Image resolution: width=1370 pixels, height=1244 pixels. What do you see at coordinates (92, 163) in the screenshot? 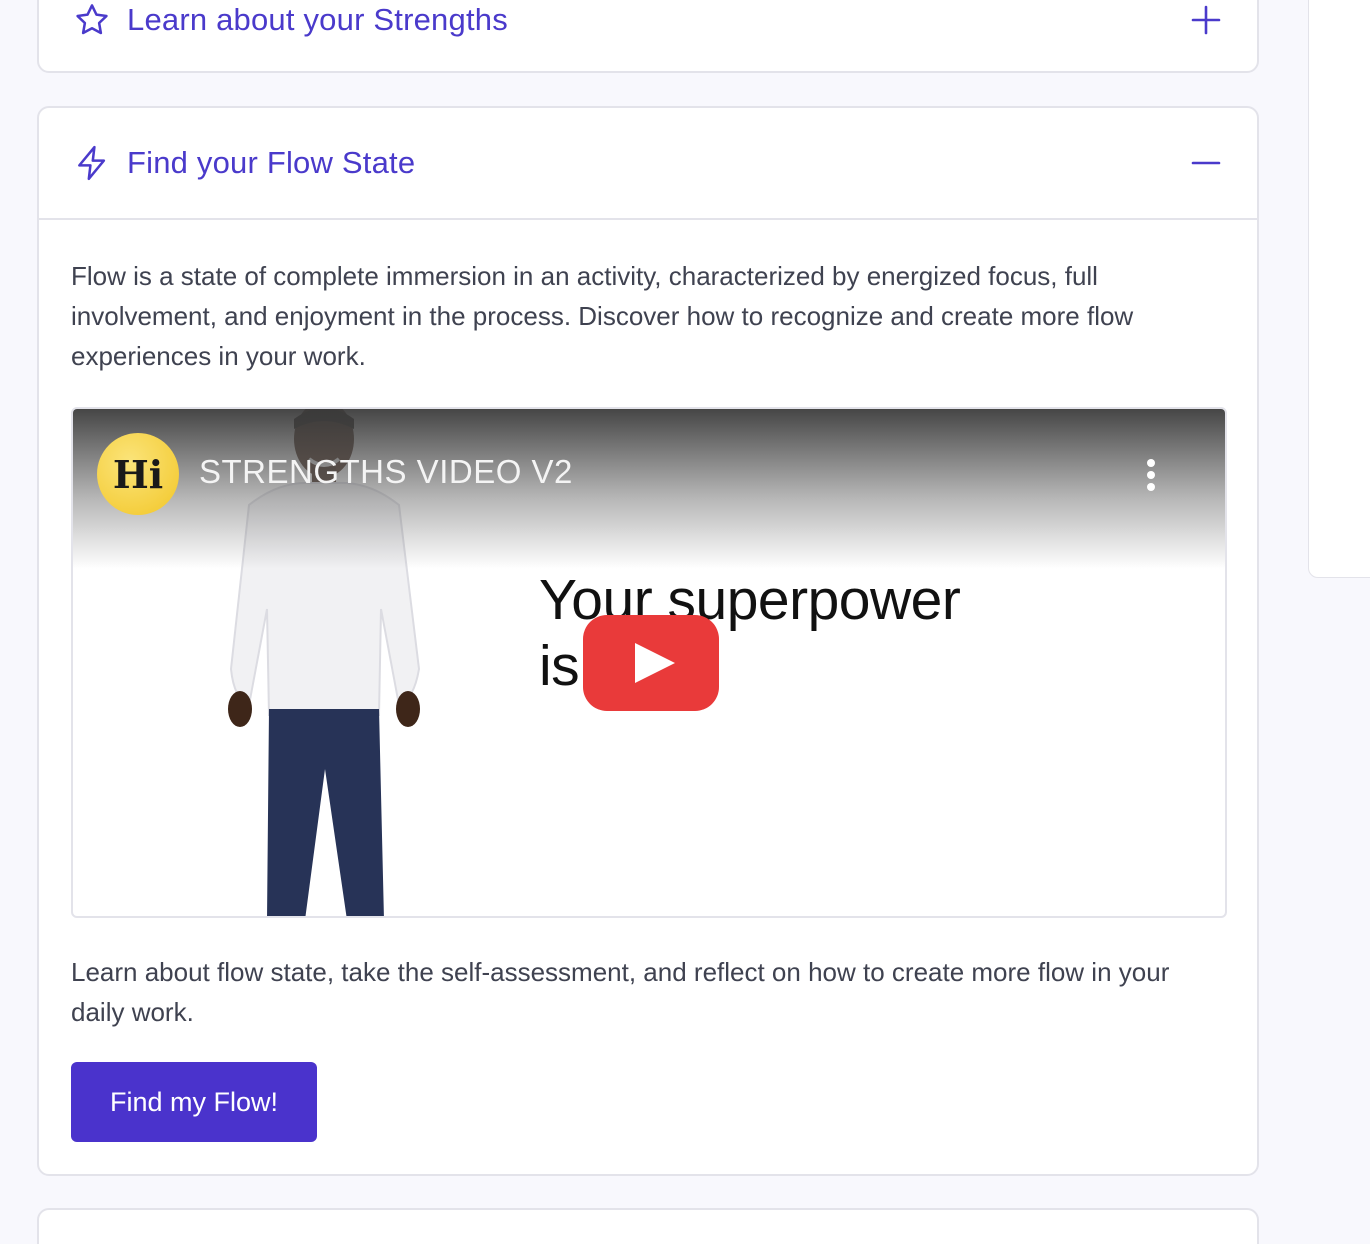
I see `lightning-icon` at bounding box center [92, 163].